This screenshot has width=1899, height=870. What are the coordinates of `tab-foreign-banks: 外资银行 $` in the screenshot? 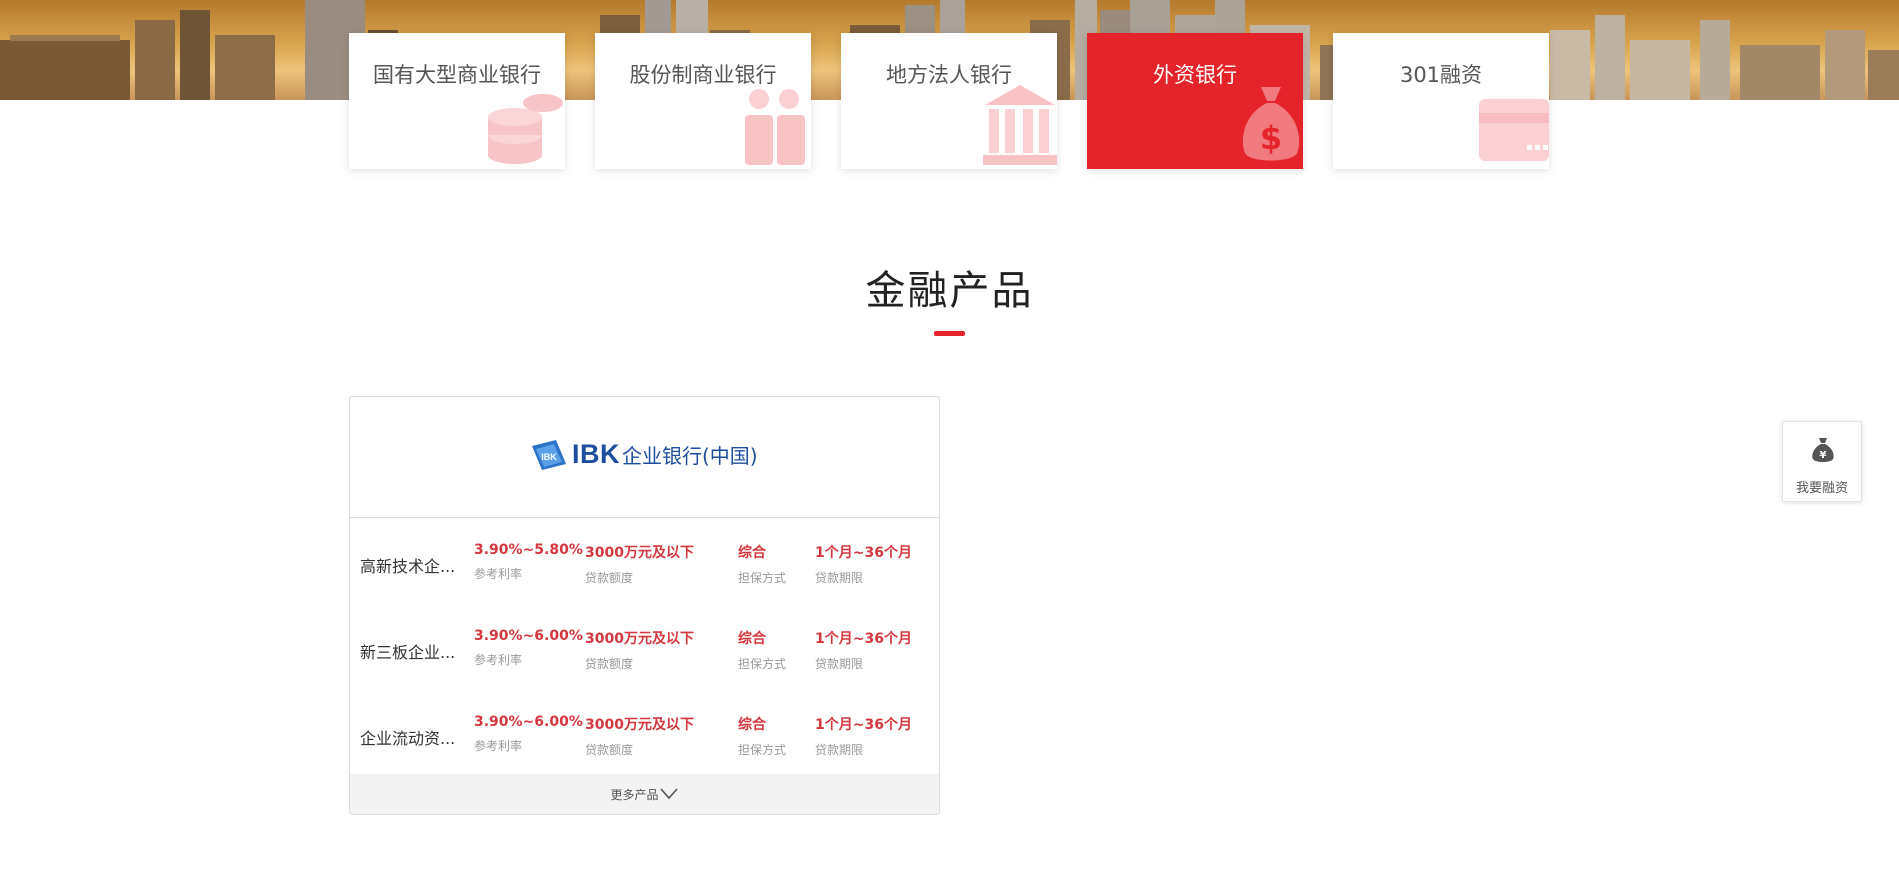 It's located at (1195, 101).